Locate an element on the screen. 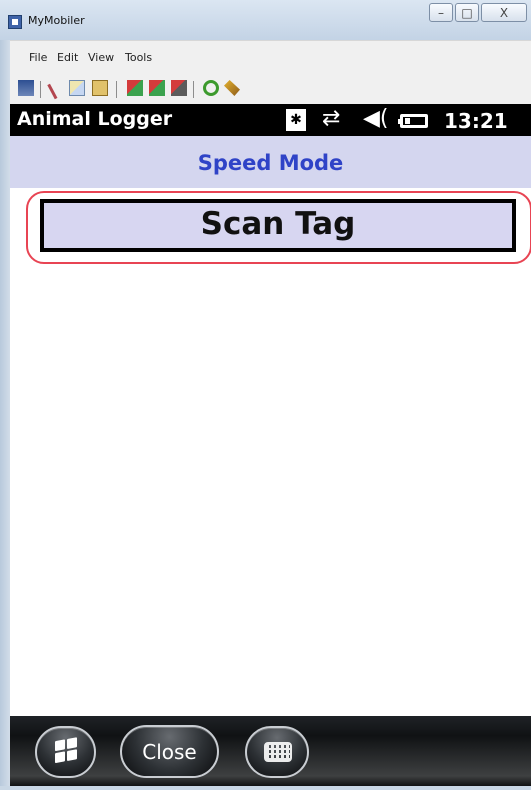  battery-icon is located at coordinates (413, 121).